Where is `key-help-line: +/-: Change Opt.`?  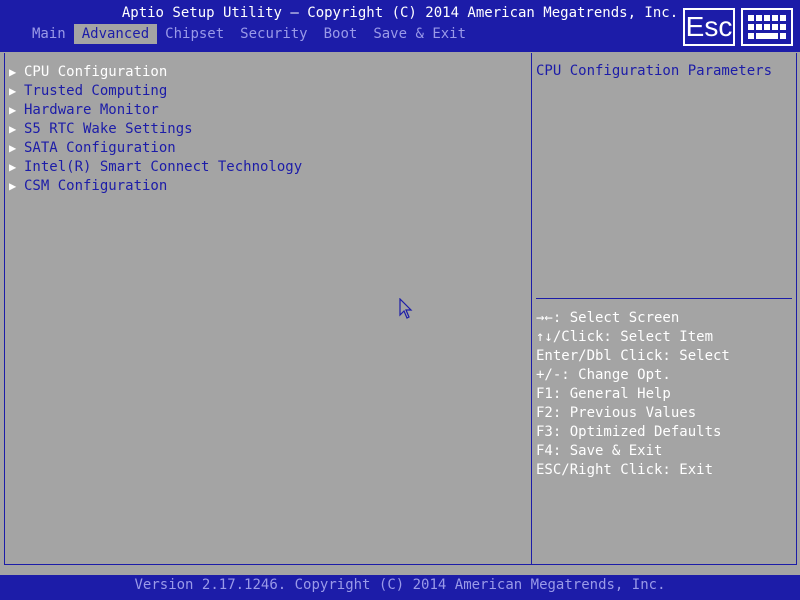
key-help-line: +/-: Change Opt. is located at coordinates (603, 375).